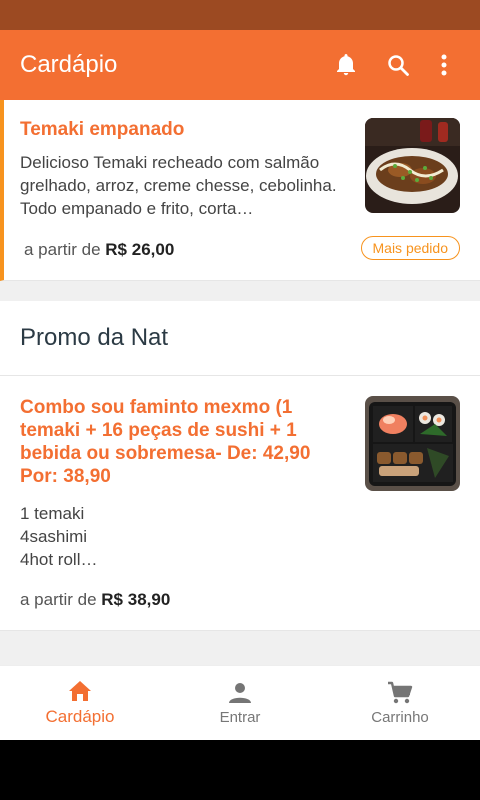  I want to click on more-options-button, so click(444, 65).